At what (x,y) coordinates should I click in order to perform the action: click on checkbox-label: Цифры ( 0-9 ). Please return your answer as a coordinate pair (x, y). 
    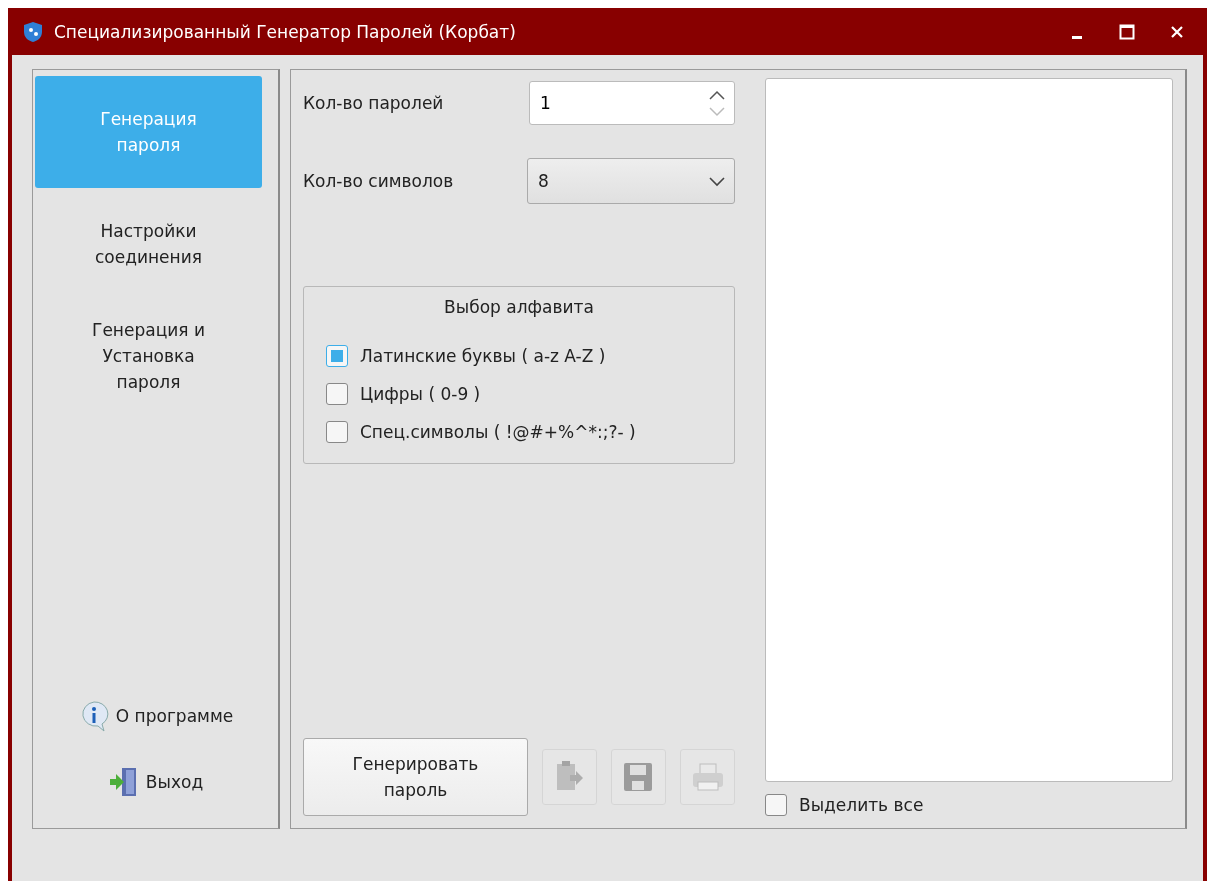
    Looking at the image, I should click on (420, 394).